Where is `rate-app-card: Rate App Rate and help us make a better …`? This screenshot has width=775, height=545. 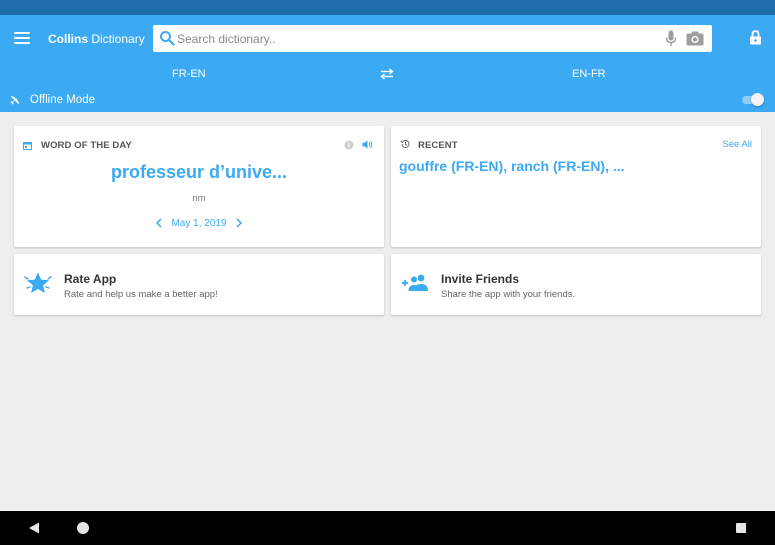
rate-app-card: Rate App Rate and help us make a better … is located at coordinates (199, 284).